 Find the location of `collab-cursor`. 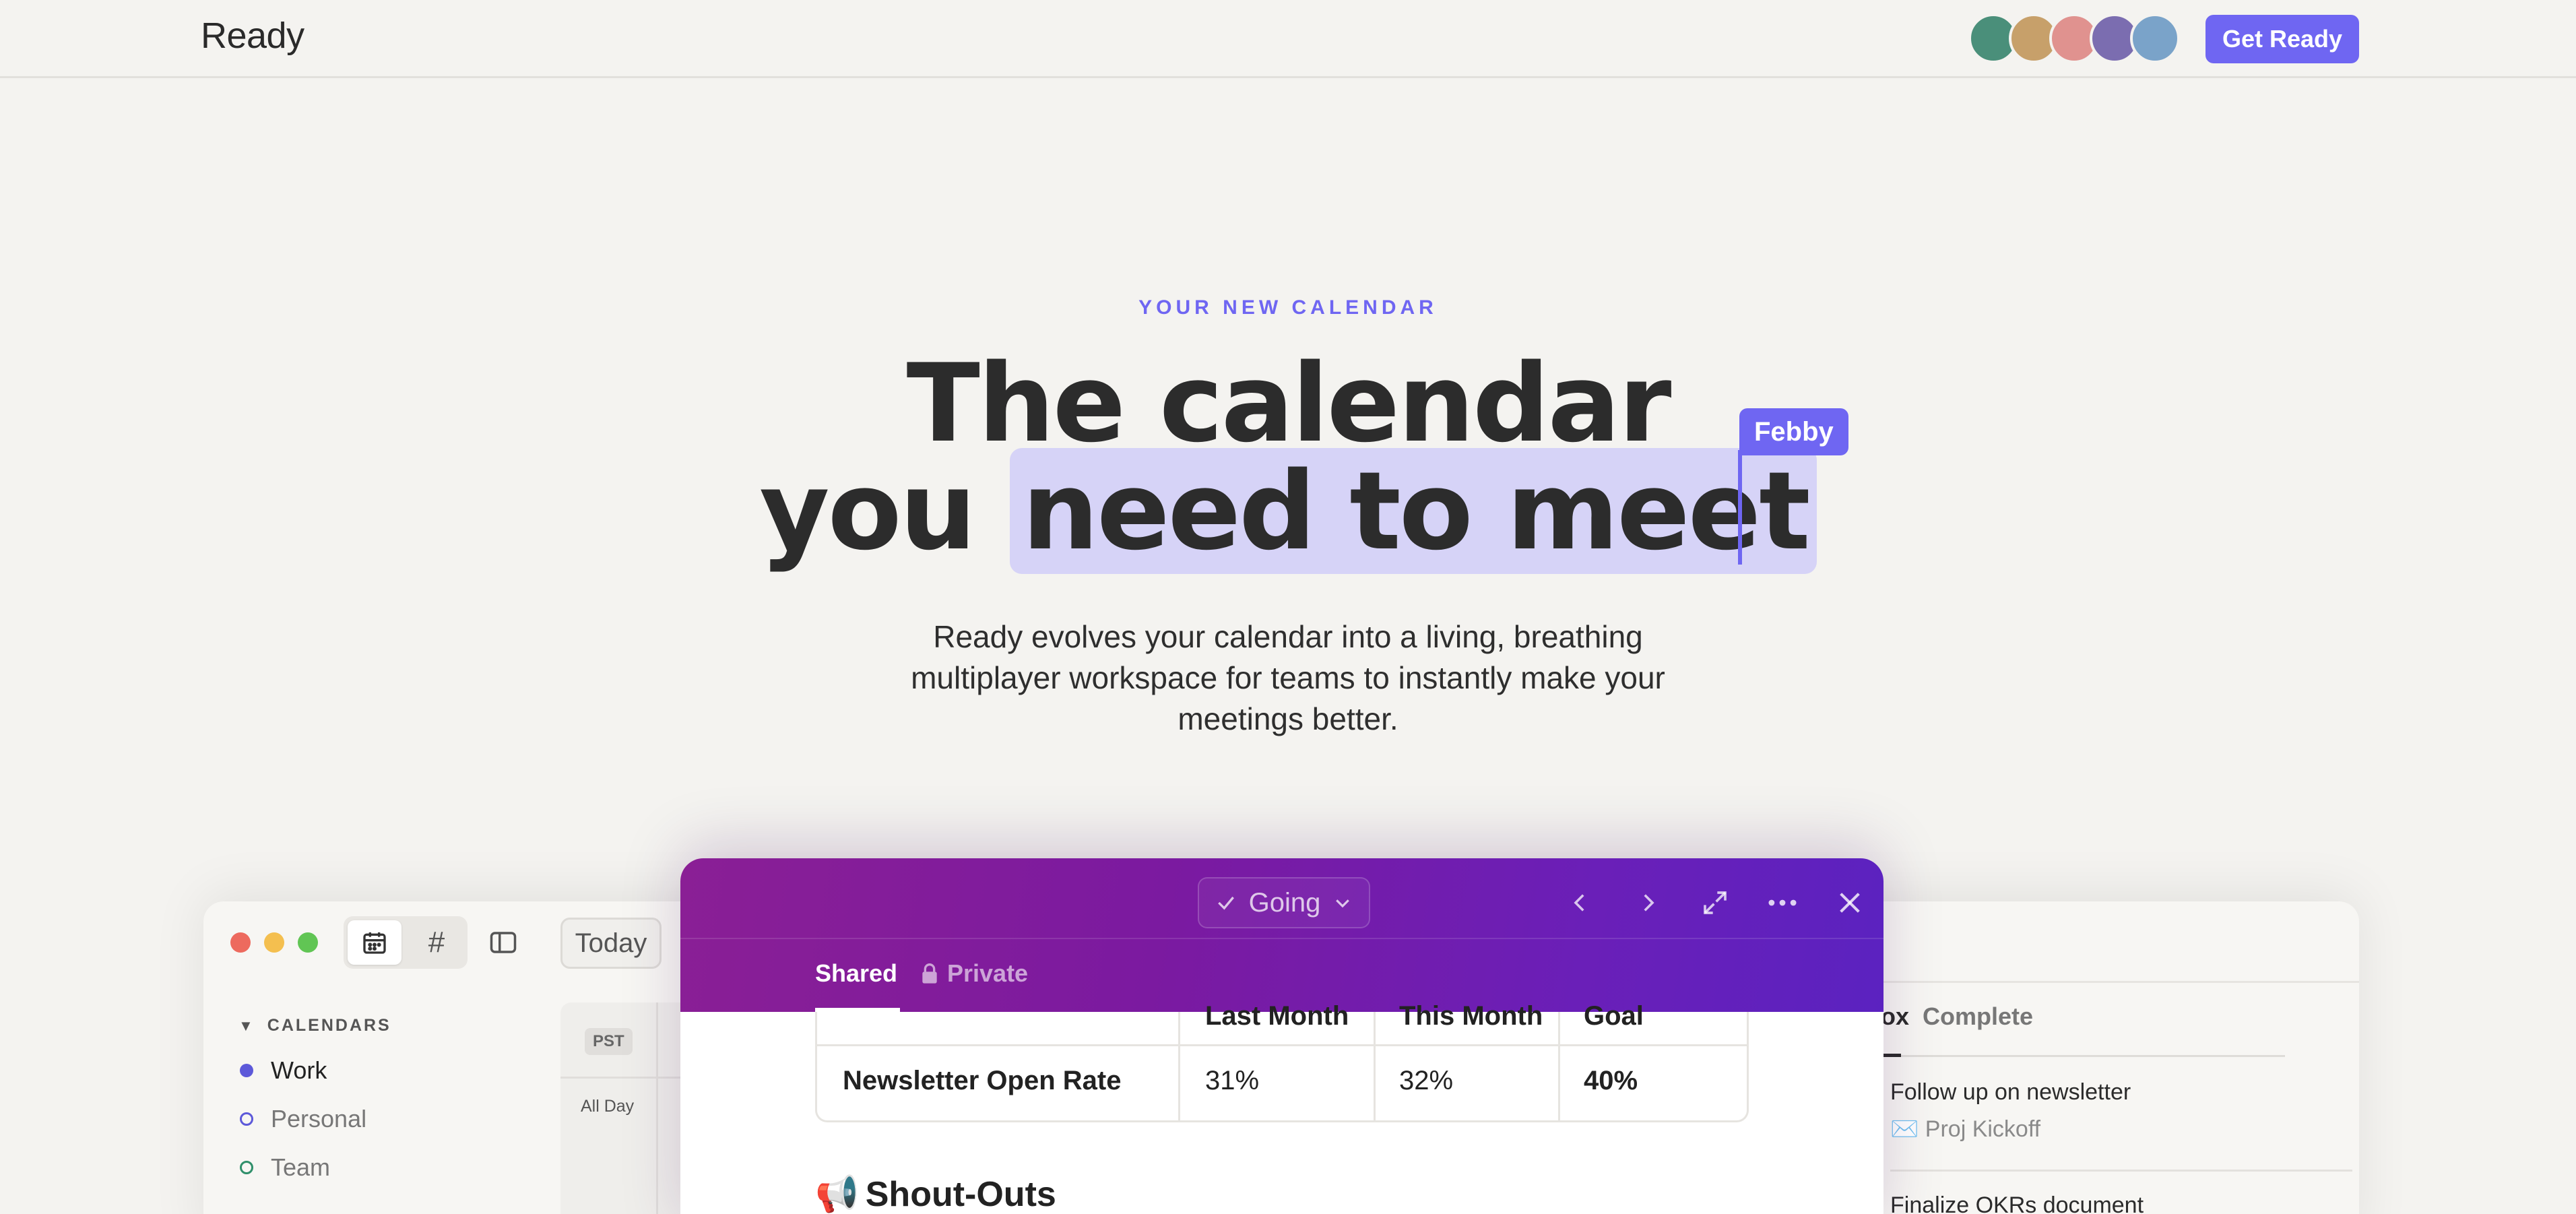

collab-cursor is located at coordinates (1740, 507).